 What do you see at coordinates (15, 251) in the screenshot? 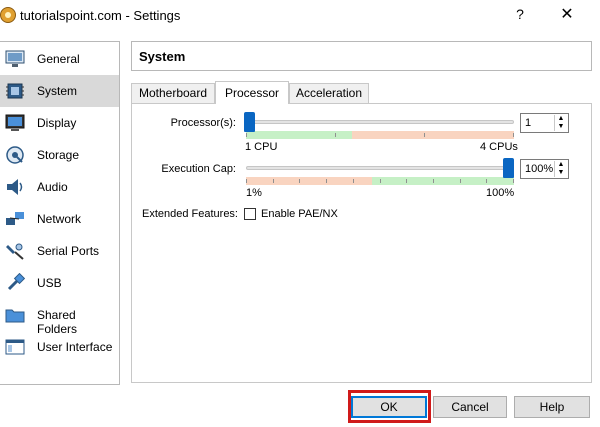
I see `serial-port-icon` at bounding box center [15, 251].